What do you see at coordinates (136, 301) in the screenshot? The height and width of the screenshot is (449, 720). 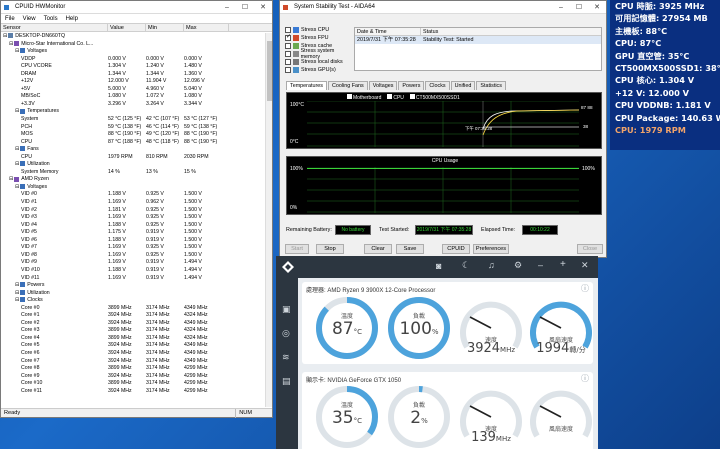 I see `sensor-row: ⊟ Clocks` at bounding box center [136, 301].